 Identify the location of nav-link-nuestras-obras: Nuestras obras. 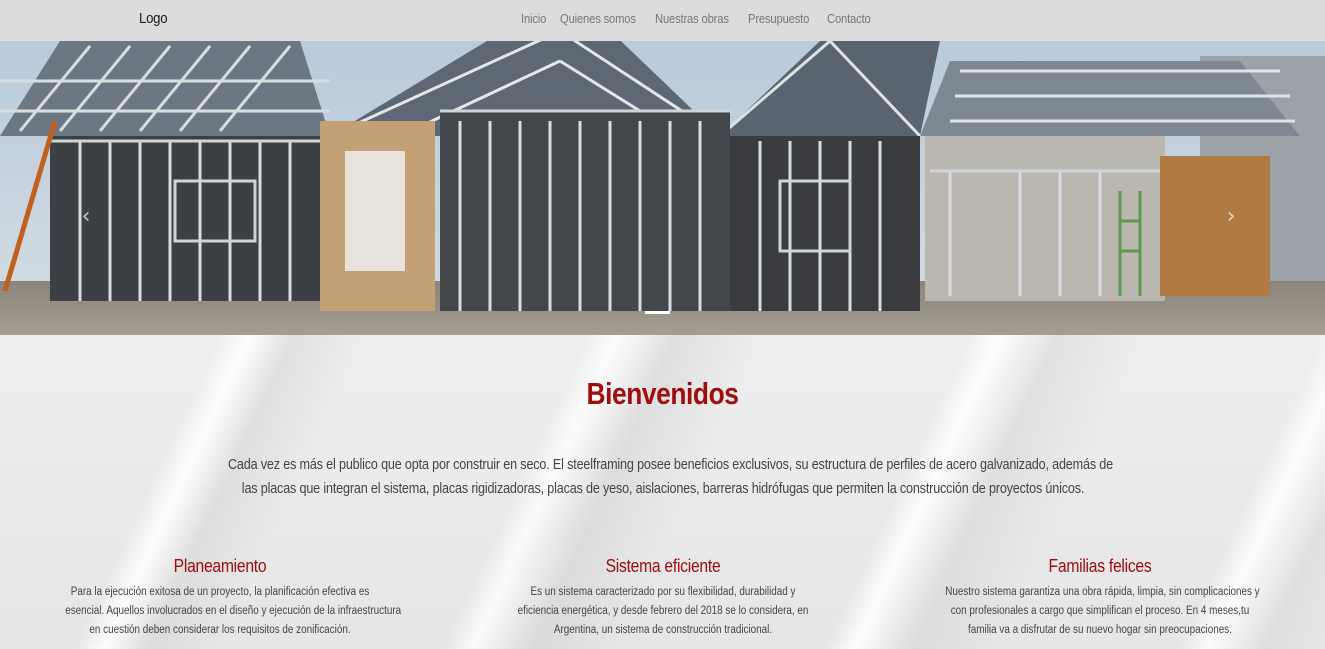
(692, 19).